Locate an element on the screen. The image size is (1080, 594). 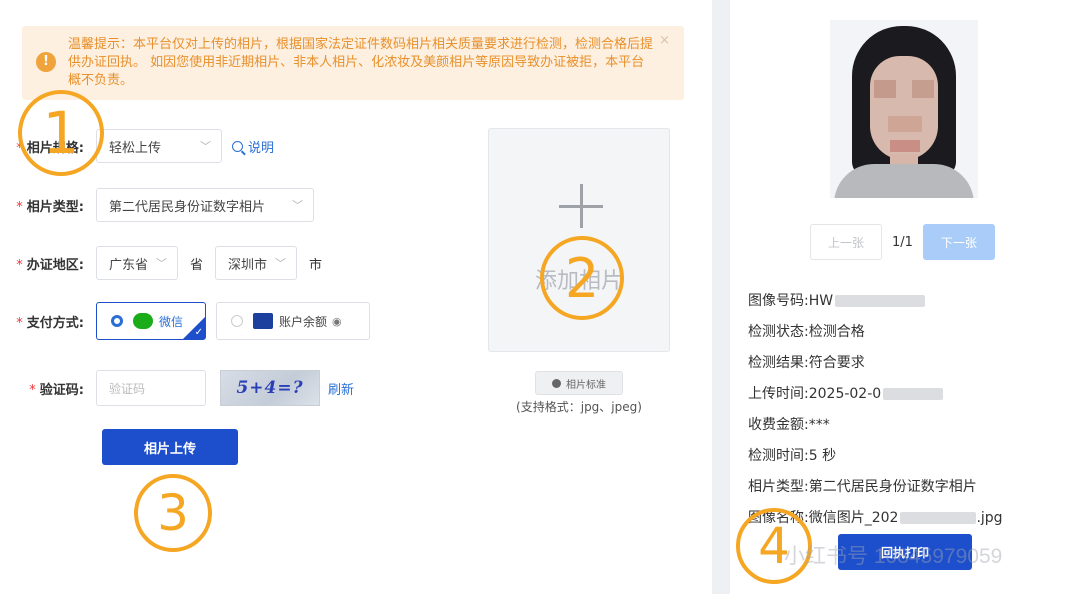
panel-divider is located at coordinates (721, 297).